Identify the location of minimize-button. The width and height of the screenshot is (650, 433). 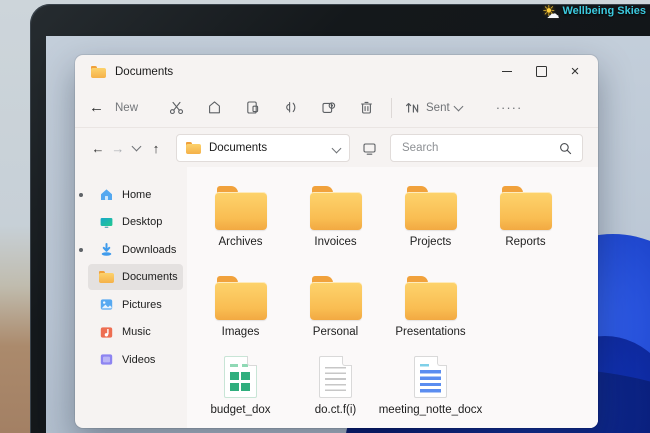
(507, 72).